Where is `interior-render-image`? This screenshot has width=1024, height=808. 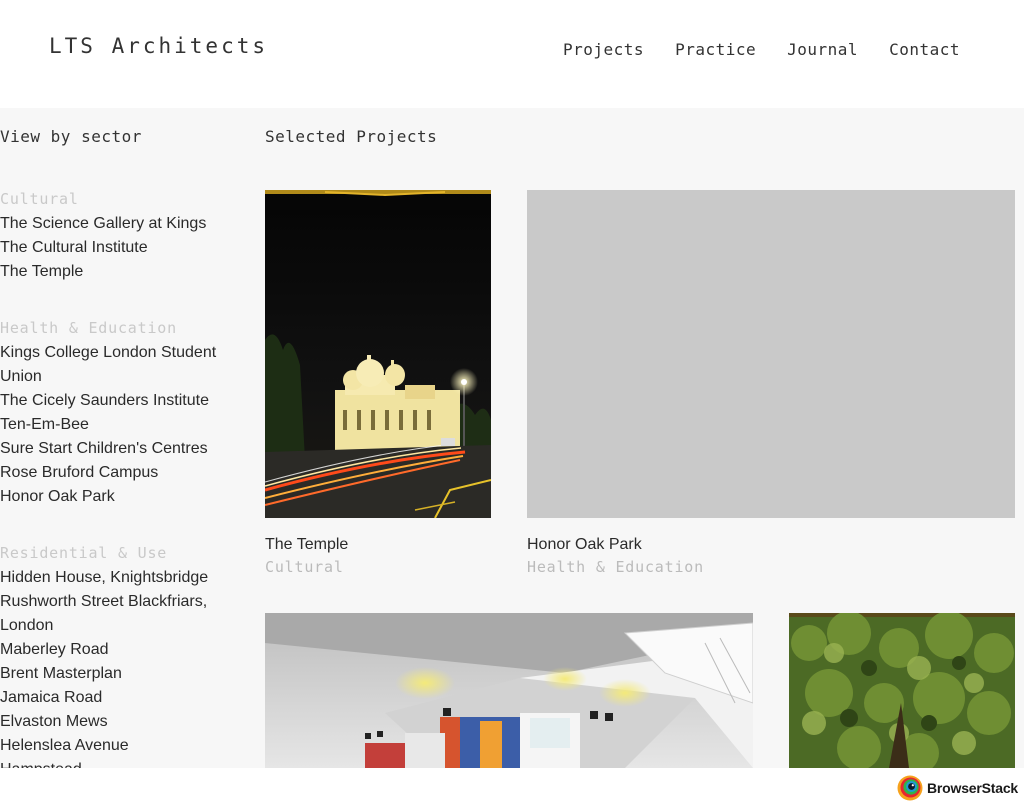
interior-render-image is located at coordinates (509, 690).